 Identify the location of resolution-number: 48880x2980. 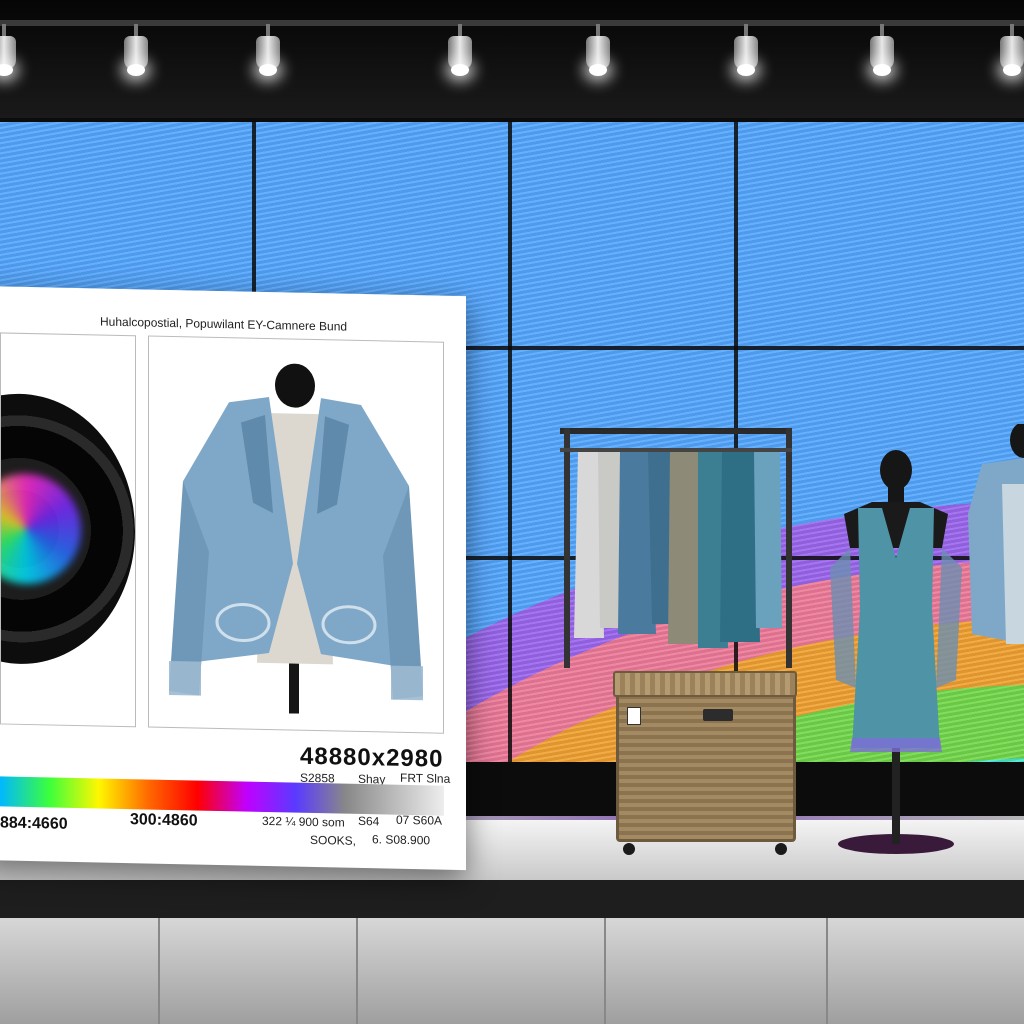
(372, 757).